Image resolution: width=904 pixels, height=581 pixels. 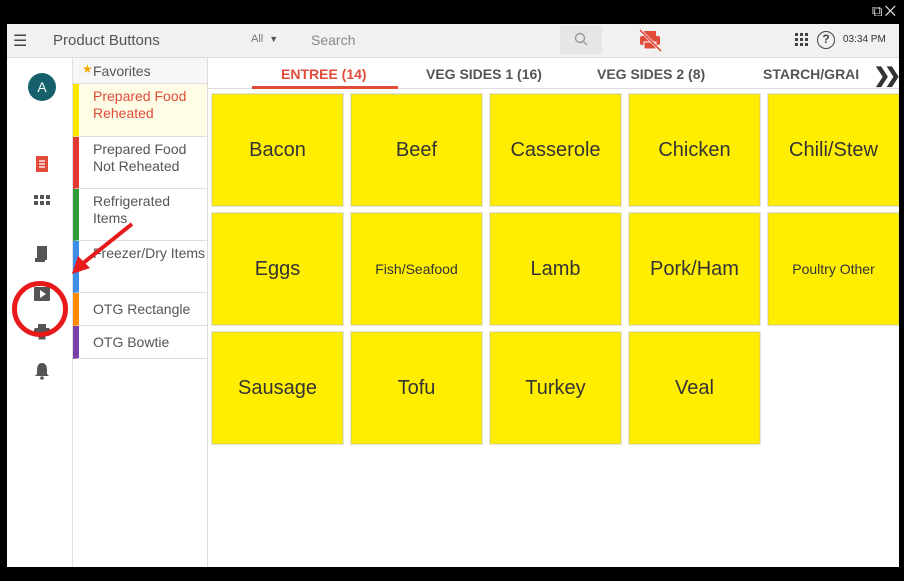 What do you see at coordinates (103, 248) in the screenshot?
I see `pointer-arrow-icon` at bounding box center [103, 248].